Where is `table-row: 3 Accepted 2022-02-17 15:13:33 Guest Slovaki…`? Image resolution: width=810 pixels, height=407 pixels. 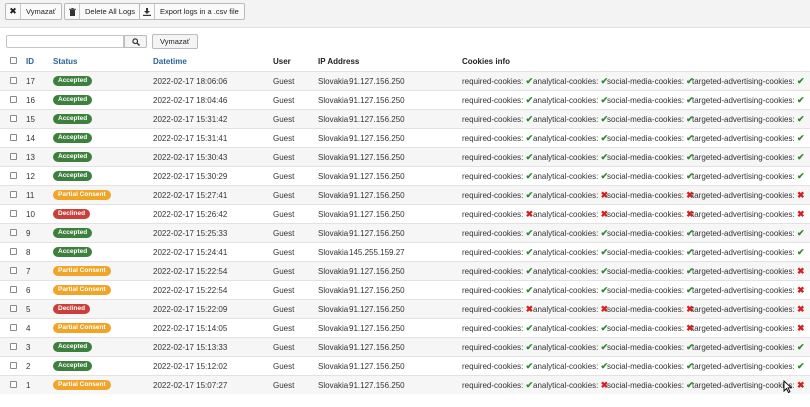
table-row: 3 Accepted 2022-02-17 15:13:33 Guest Slovaki… is located at coordinates (405, 346).